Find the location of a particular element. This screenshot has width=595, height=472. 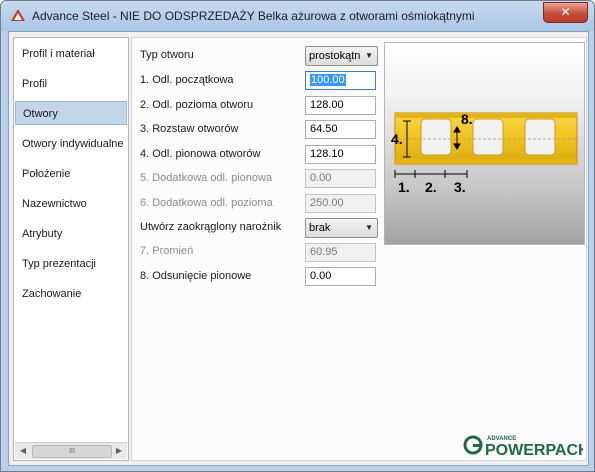

radius-input: 60.95 is located at coordinates (340, 252).